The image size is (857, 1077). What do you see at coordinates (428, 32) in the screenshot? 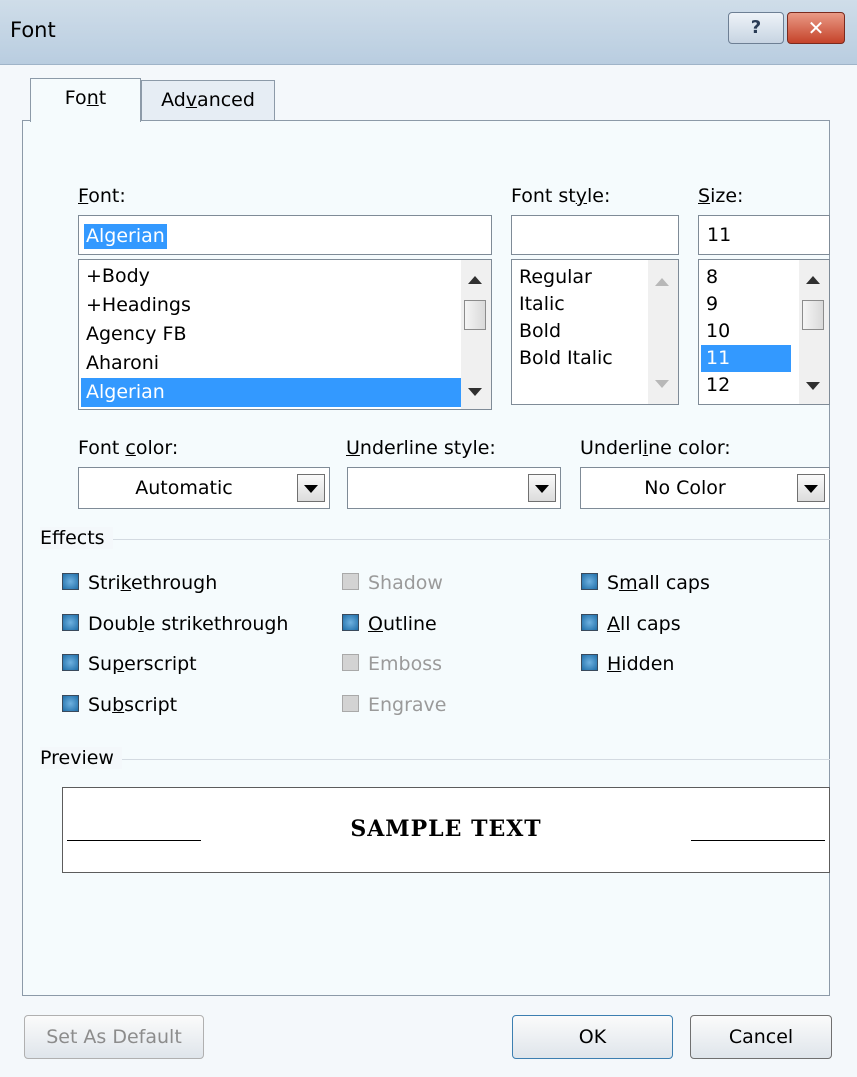
I see `title-bar: Font ? ✕` at bounding box center [428, 32].